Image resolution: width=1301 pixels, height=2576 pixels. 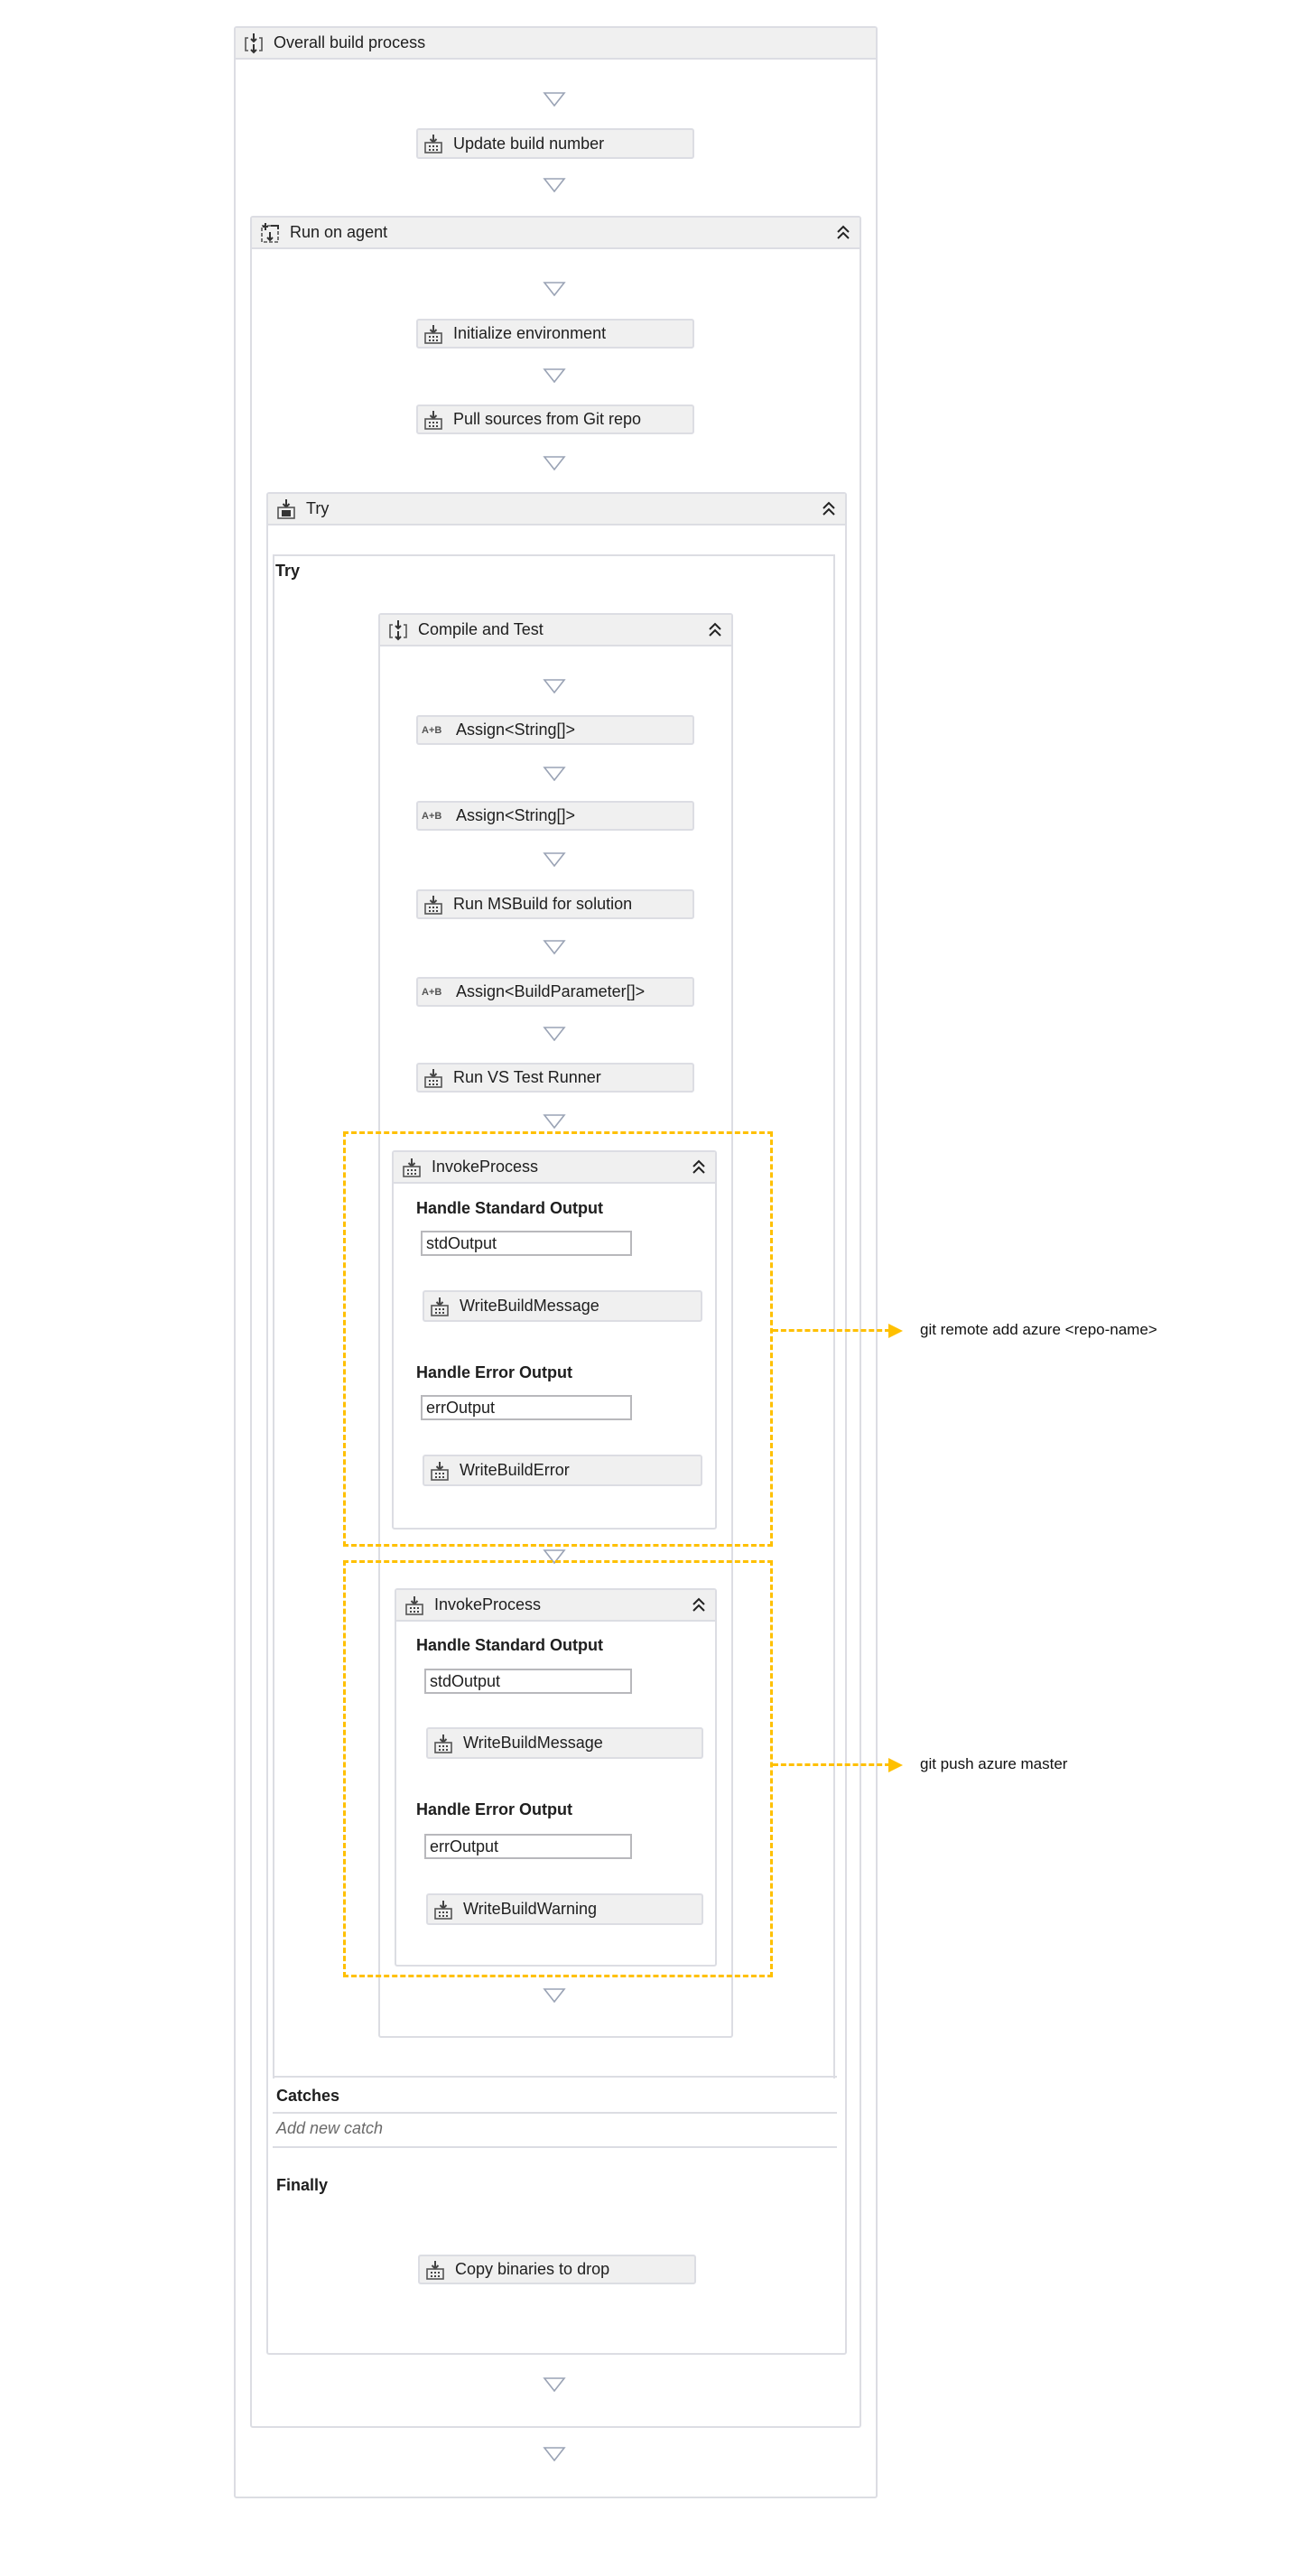 I want to click on activity-label: Pull sources from Git repo, so click(x=547, y=419).